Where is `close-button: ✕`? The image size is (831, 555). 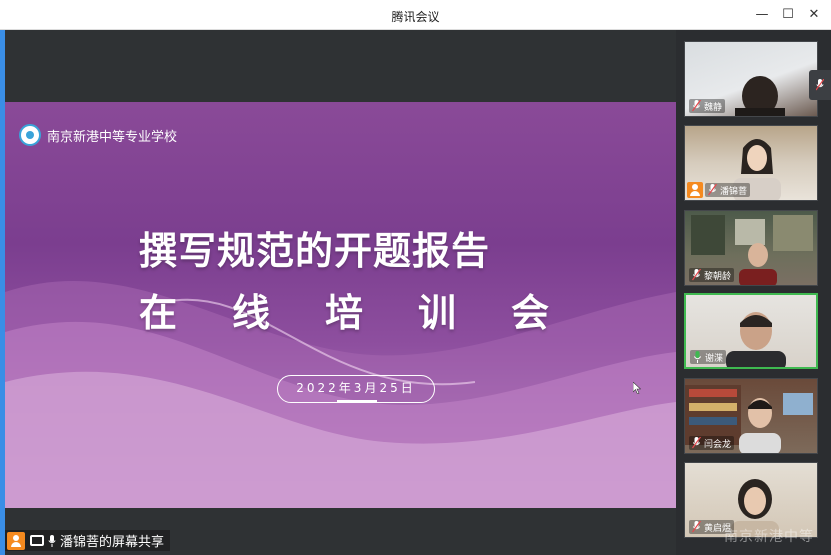 close-button: ✕ is located at coordinates (814, 15).